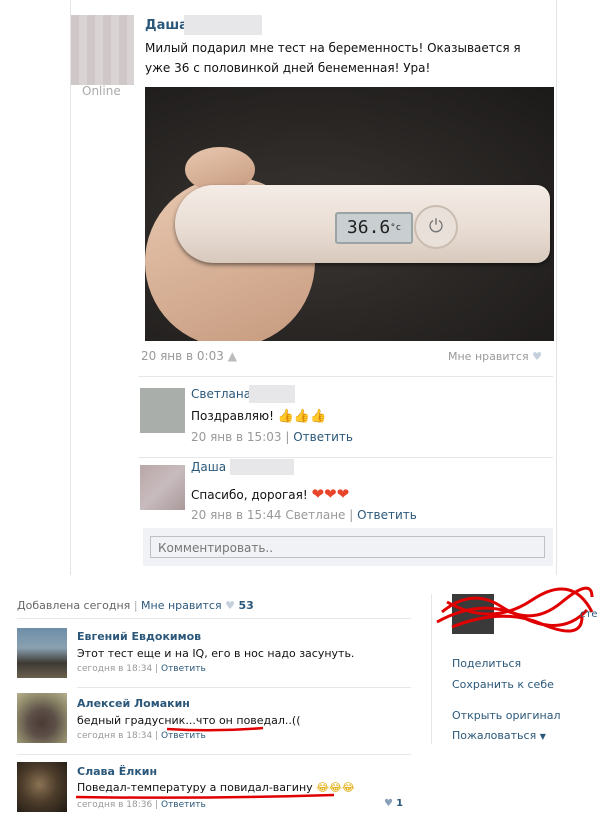  Describe the element at coordinates (135, 605) in the screenshot. I see `post-stats: Добавлена сегодня | Мне нравится ♥ 53` at that location.